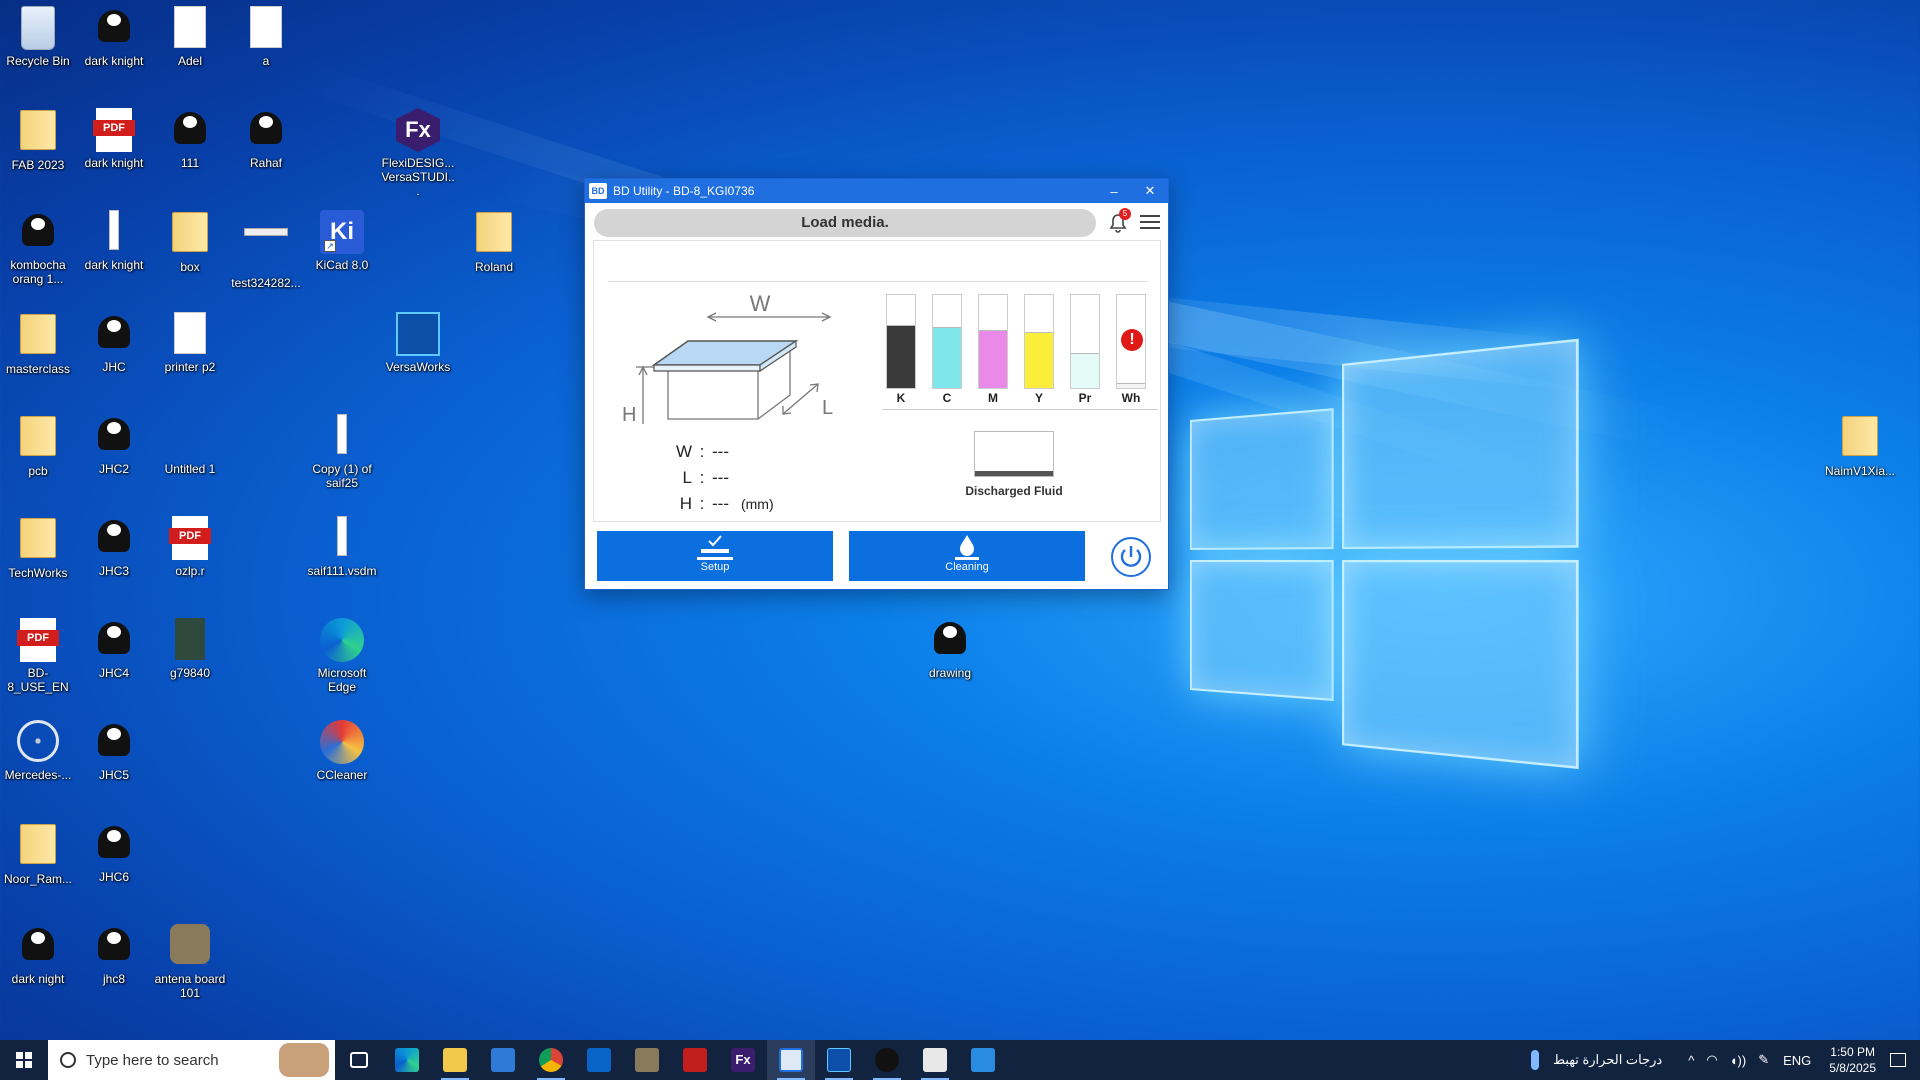 The image size is (1920, 1080). What do you see at coordinates (695, 1060) in the screenshot?
I see `taskbar-roland` at bounding box center [695, 1060].